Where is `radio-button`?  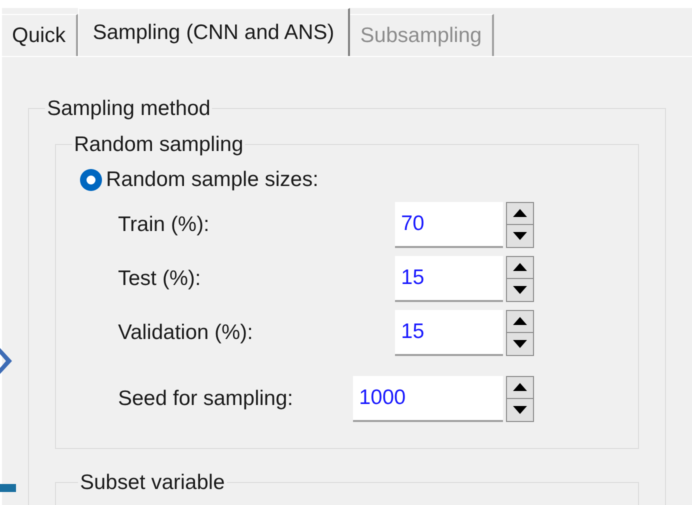 radio-button is located at coordinates (91, 179).